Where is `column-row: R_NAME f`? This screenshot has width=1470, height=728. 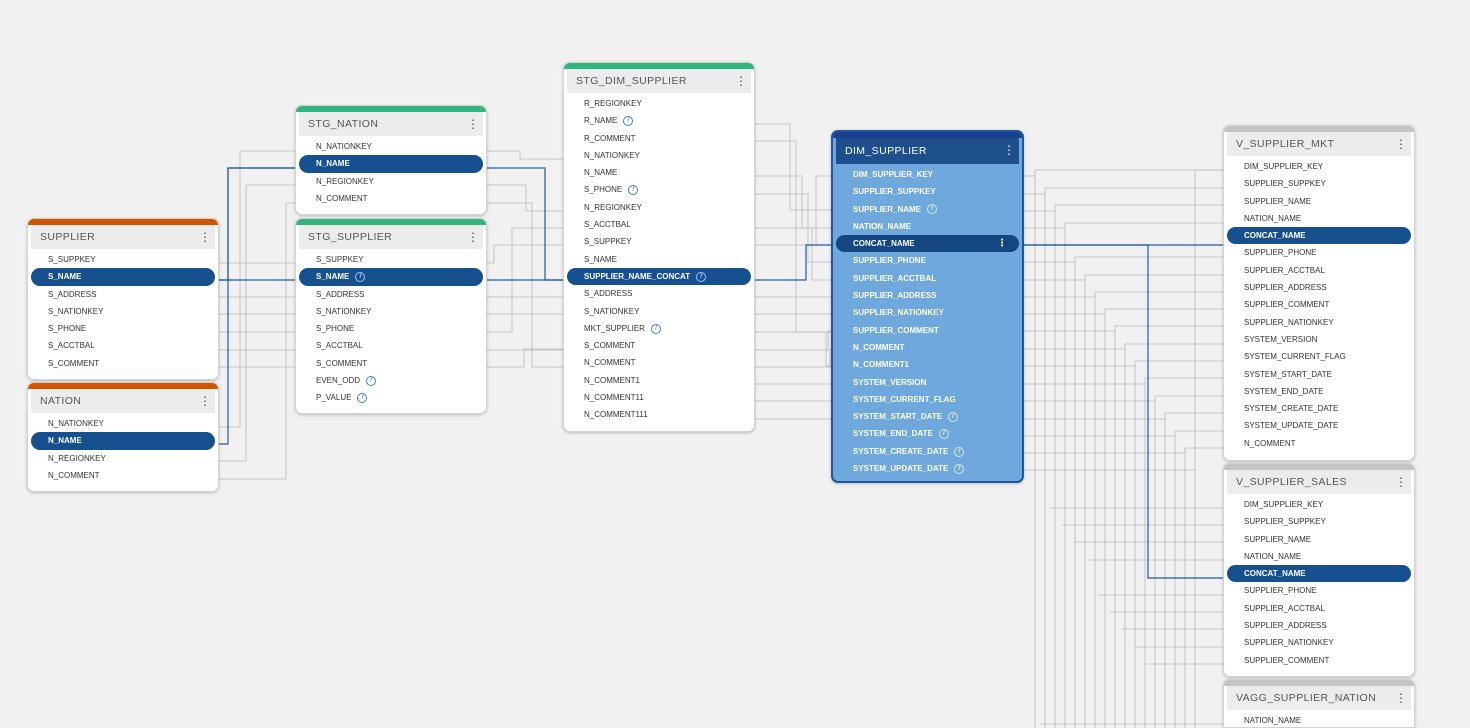
column-row: R_NAME f is located at coordinates (659, 120).